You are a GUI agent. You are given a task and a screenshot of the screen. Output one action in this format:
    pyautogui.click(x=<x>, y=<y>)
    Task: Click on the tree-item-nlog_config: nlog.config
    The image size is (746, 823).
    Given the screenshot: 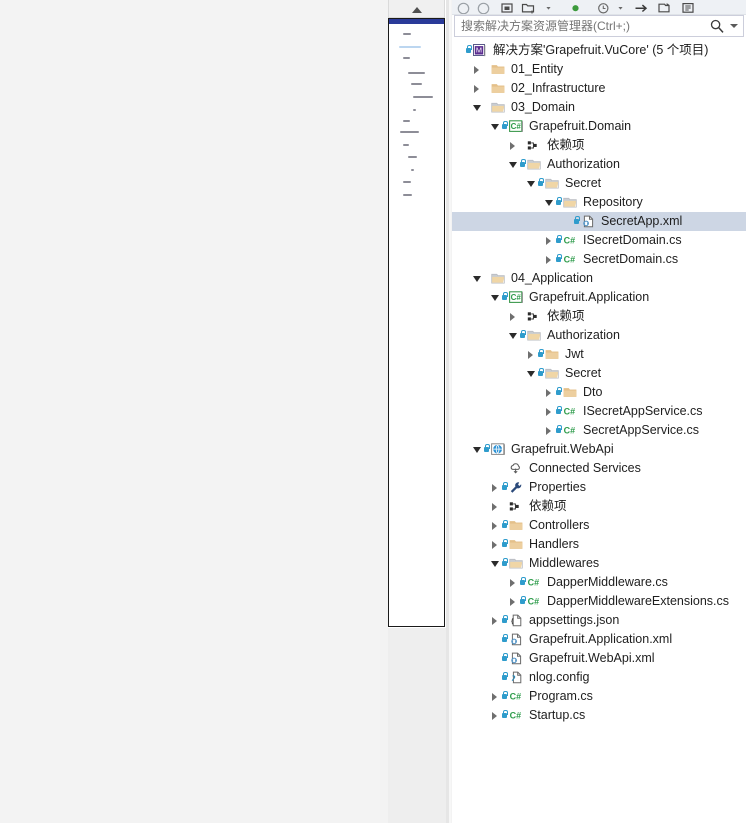 What is the action you would take?
    pyautogui.click(x=599, y=677)
    